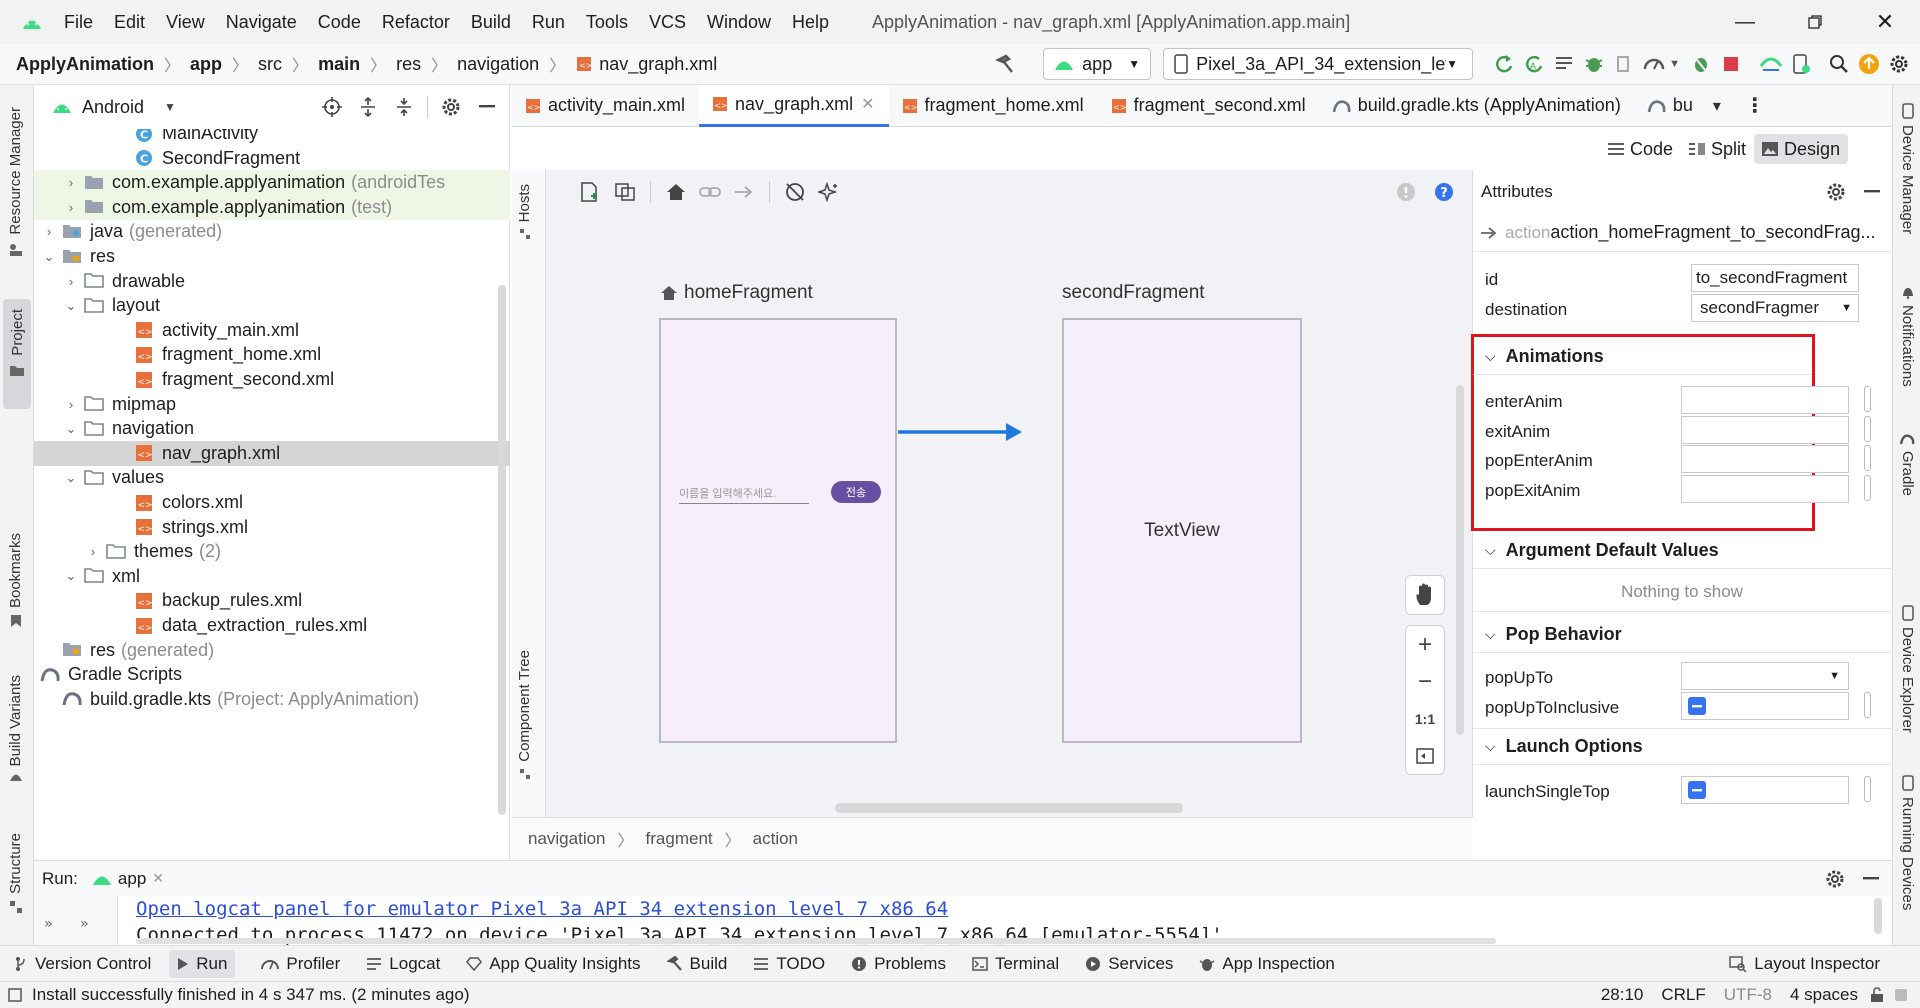 This screenshot has height=1008, width=1920. What do you see at coordinates (1624, 64) in the screenshot?
I see `attach-debugger-icon` at bounding box center [1624, 64].